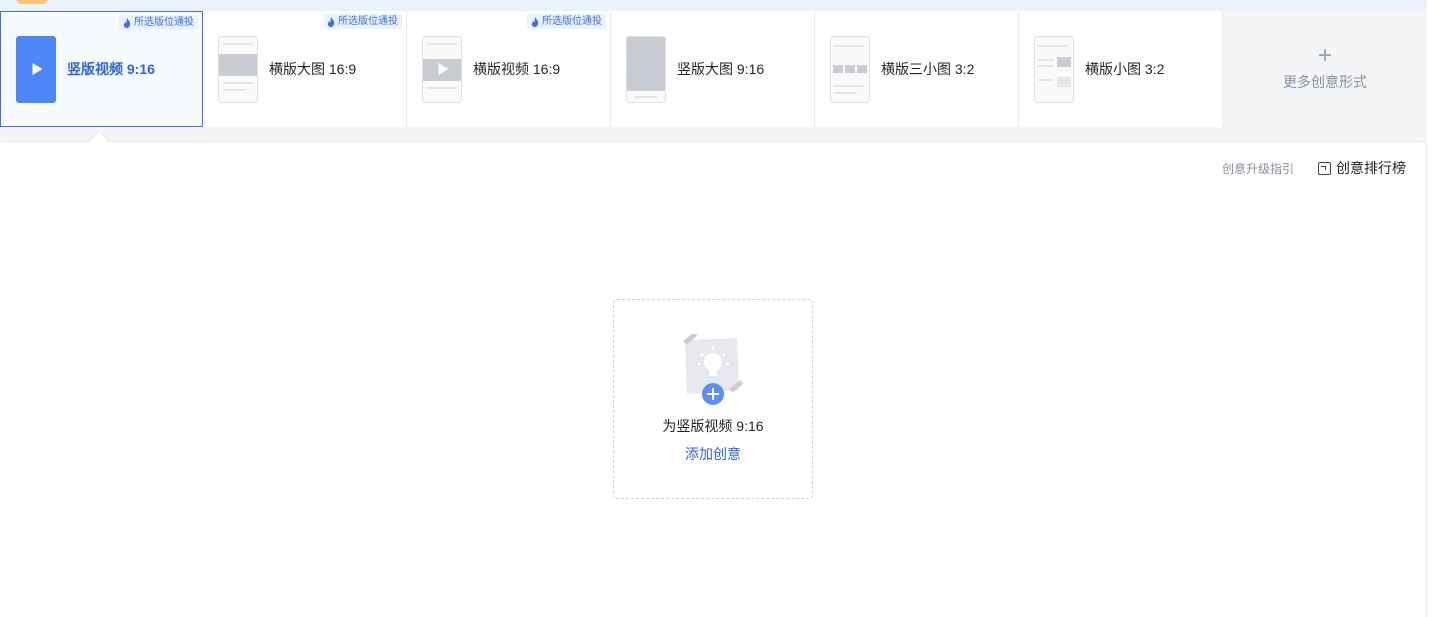 The image size is (1447, 617). Describe the element at coordinates (1314, 168) in the screenshot. I see `panel-toolbar: 创意升级指引 创意排行榜` at that location.